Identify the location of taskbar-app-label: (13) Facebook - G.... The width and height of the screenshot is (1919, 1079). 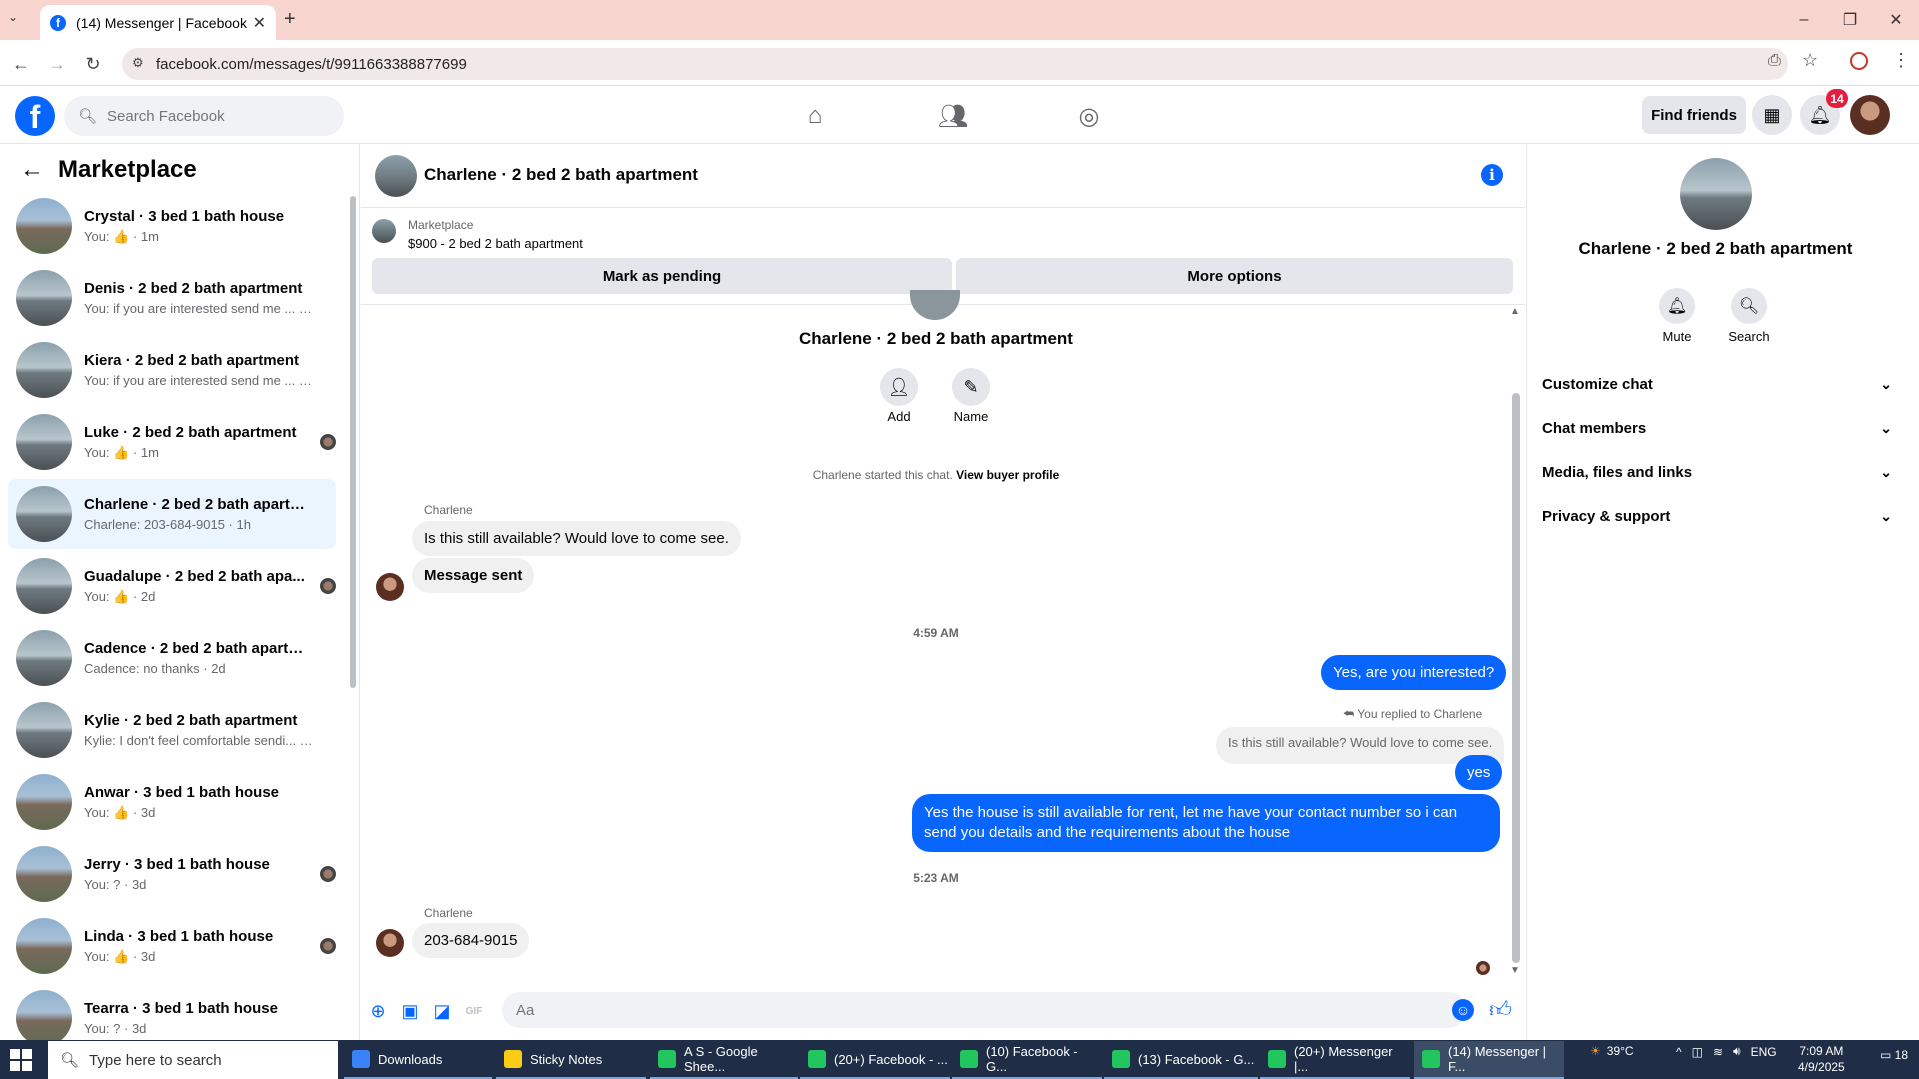
(1196, 1059).